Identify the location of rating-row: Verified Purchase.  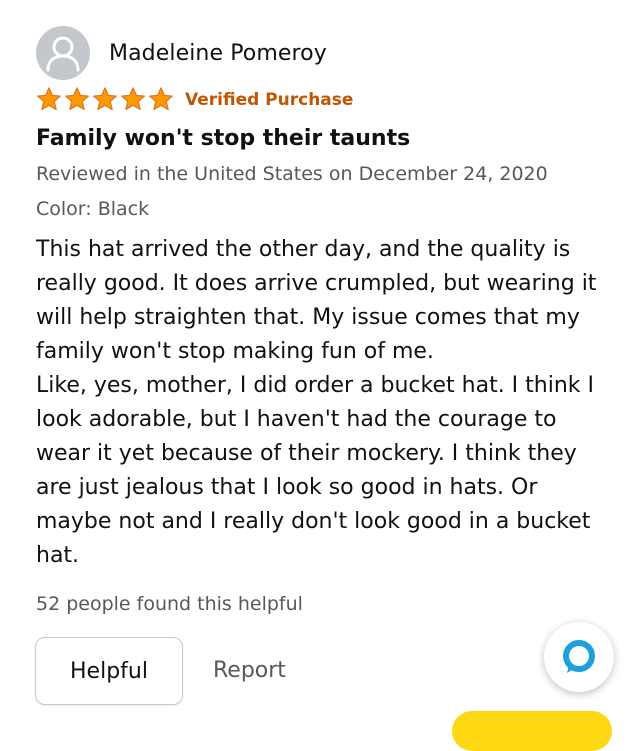
(194, 99).